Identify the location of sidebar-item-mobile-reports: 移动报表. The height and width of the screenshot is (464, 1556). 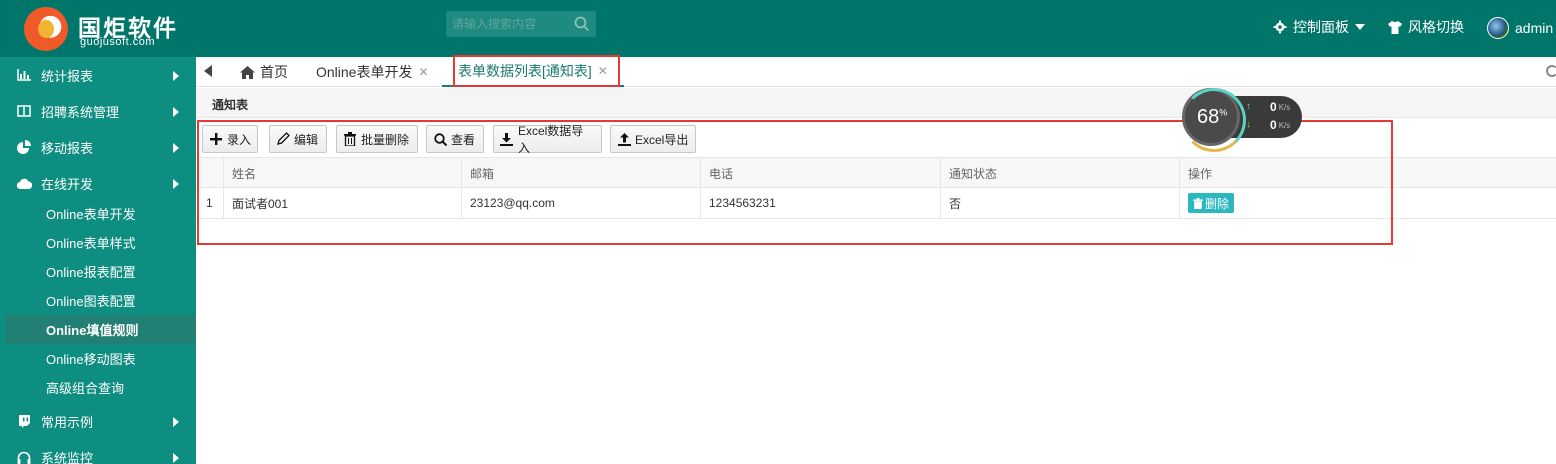
(98, 147).